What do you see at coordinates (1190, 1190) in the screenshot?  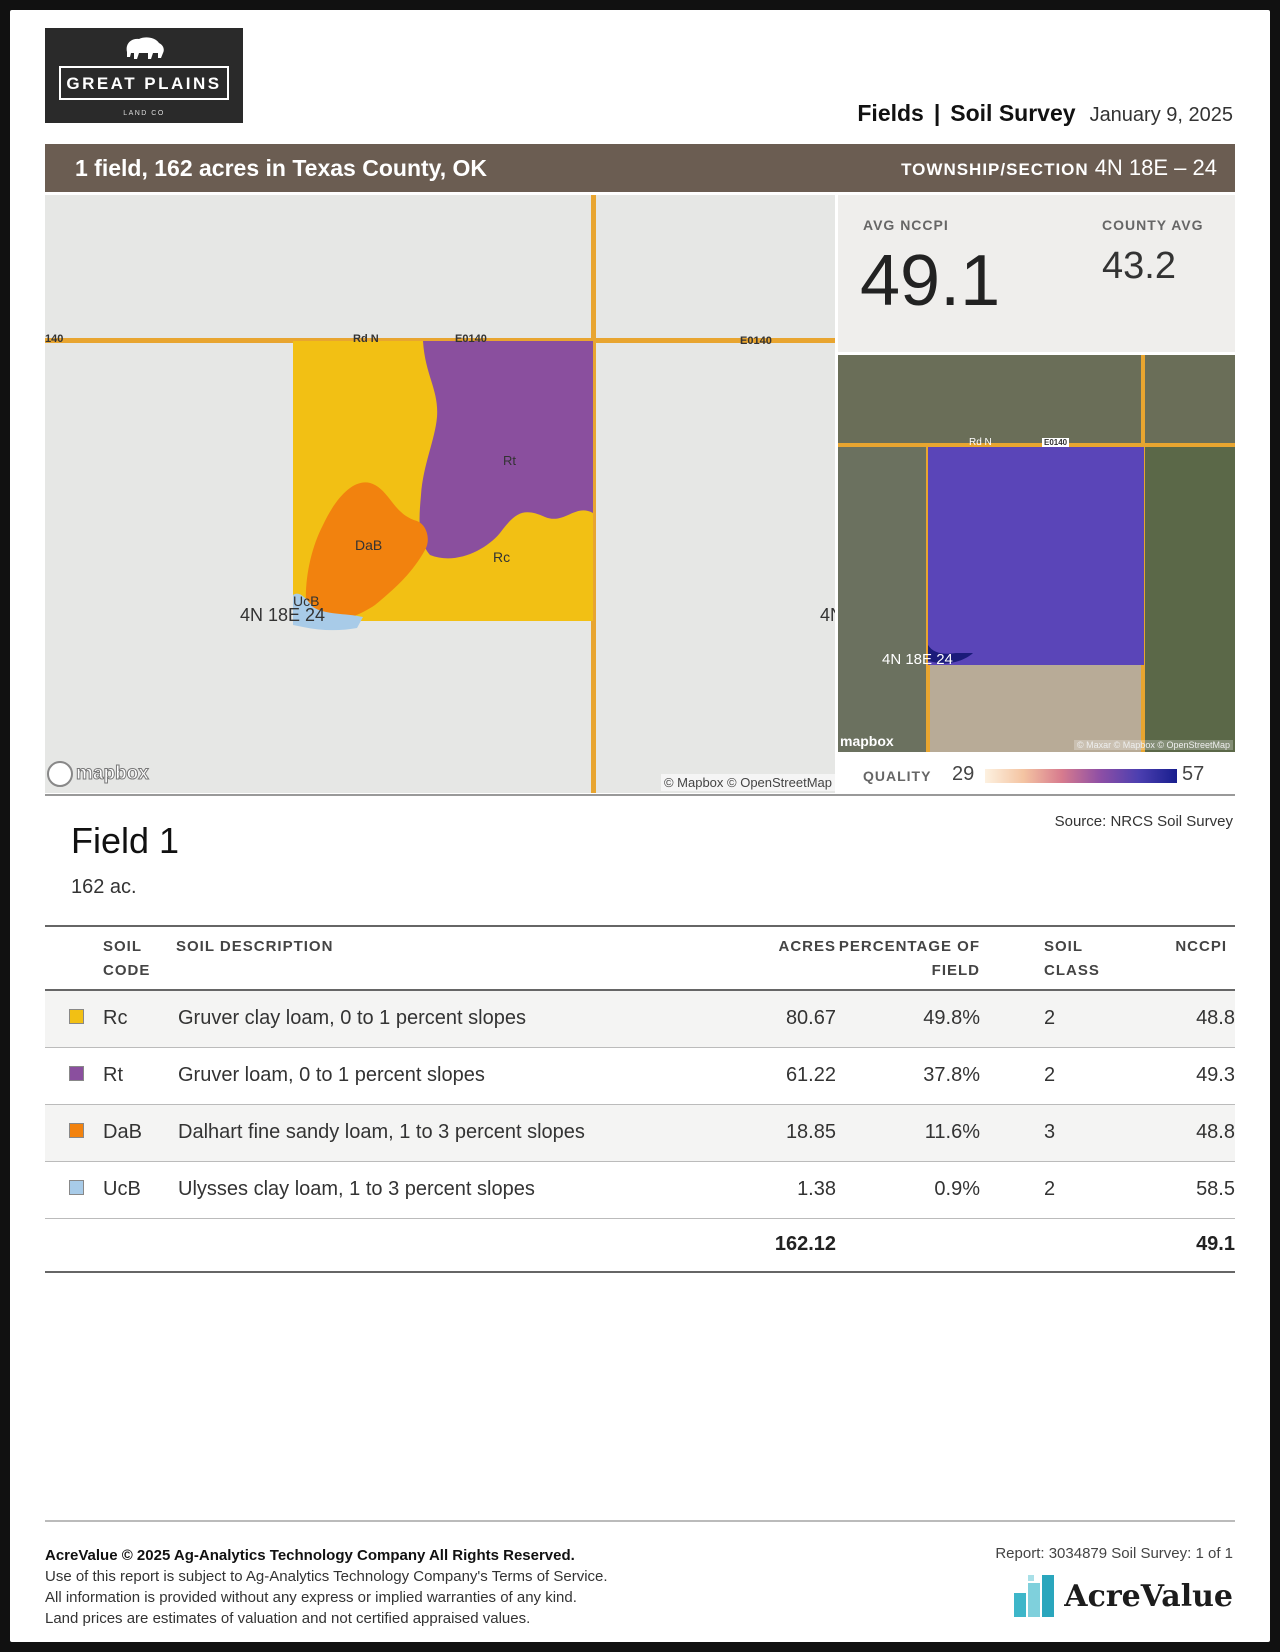 I see `soil-nccpi: 58.5` at bounding box center [1190, 1190].